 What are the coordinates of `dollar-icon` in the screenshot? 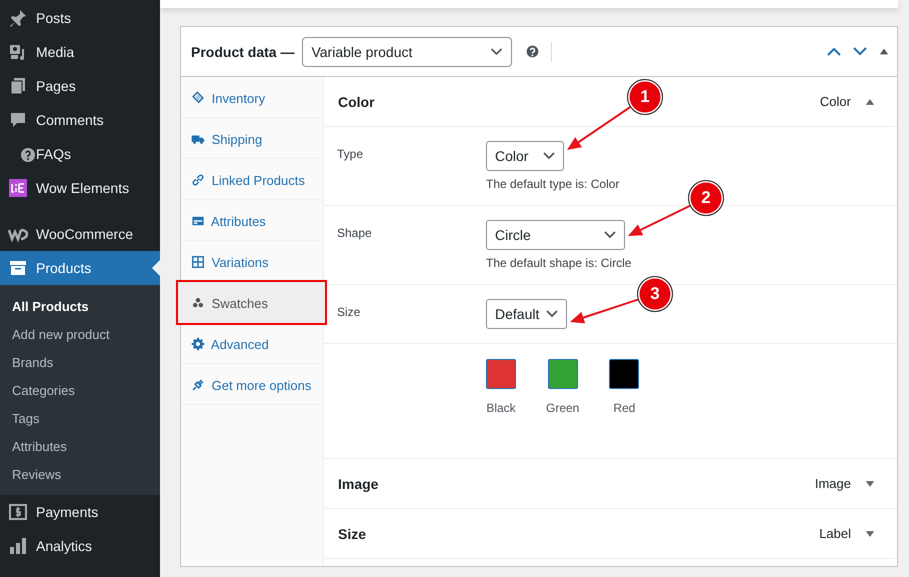 It's located at (18, 512).